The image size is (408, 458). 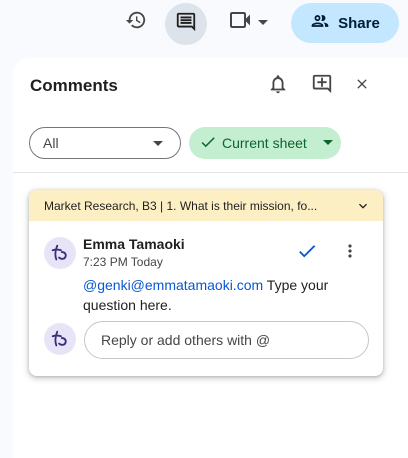 I want to click on meet-button, so click(x=248, y=22).